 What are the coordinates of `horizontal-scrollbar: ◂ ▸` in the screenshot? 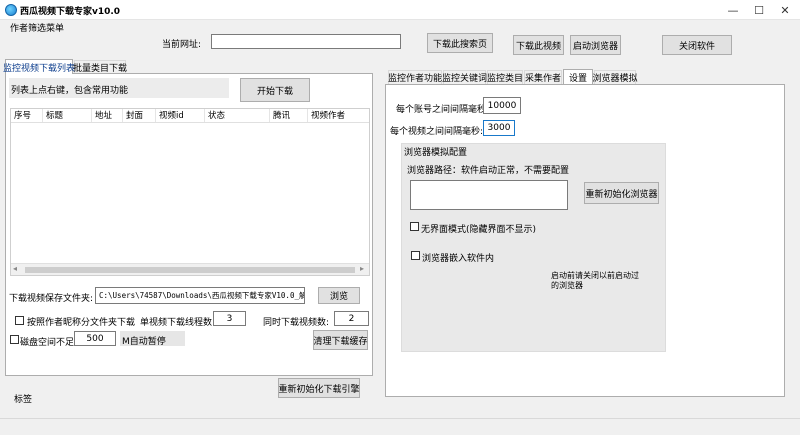 It's located at (190, 269).